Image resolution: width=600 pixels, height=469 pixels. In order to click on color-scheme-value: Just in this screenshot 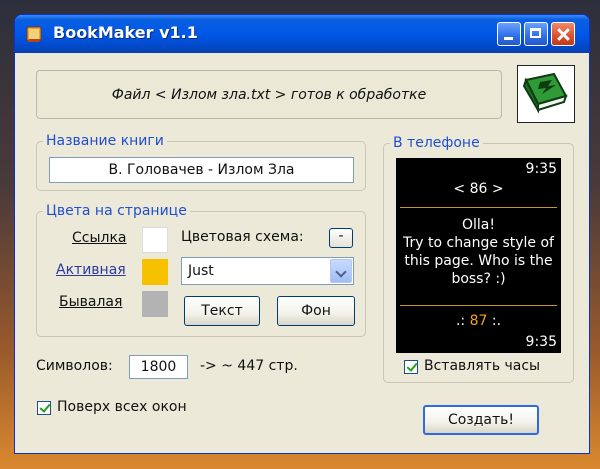, I will do `click(201, 271)`.